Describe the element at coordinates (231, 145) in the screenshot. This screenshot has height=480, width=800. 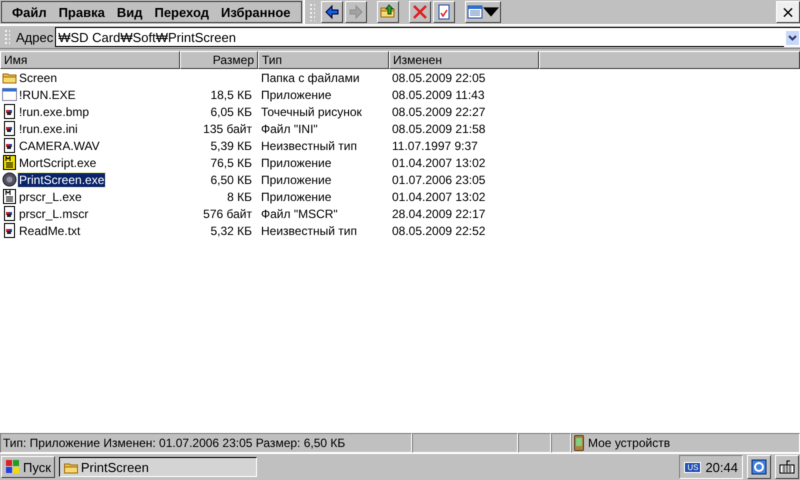
I see `file-size: 5,39 КБ` at that location.